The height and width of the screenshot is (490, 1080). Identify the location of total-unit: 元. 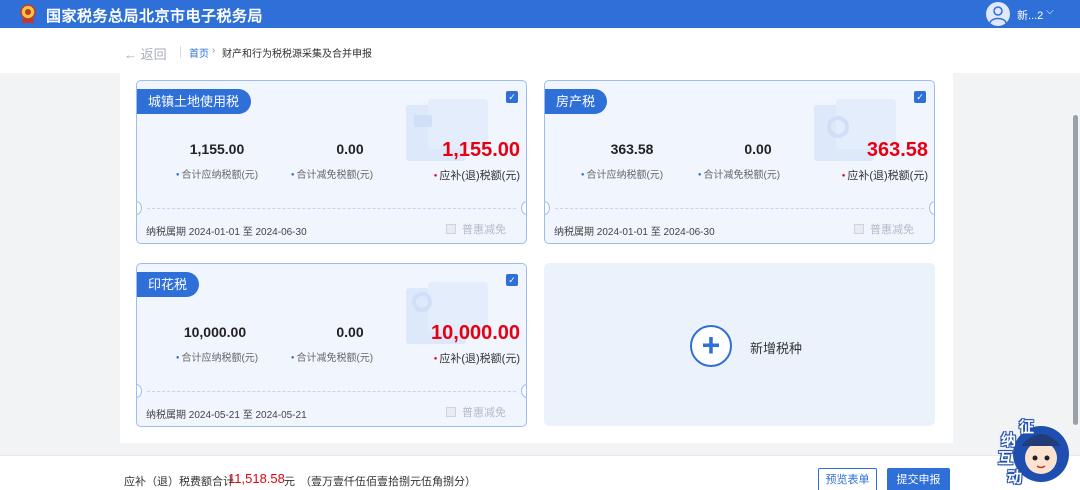
(289, 482).